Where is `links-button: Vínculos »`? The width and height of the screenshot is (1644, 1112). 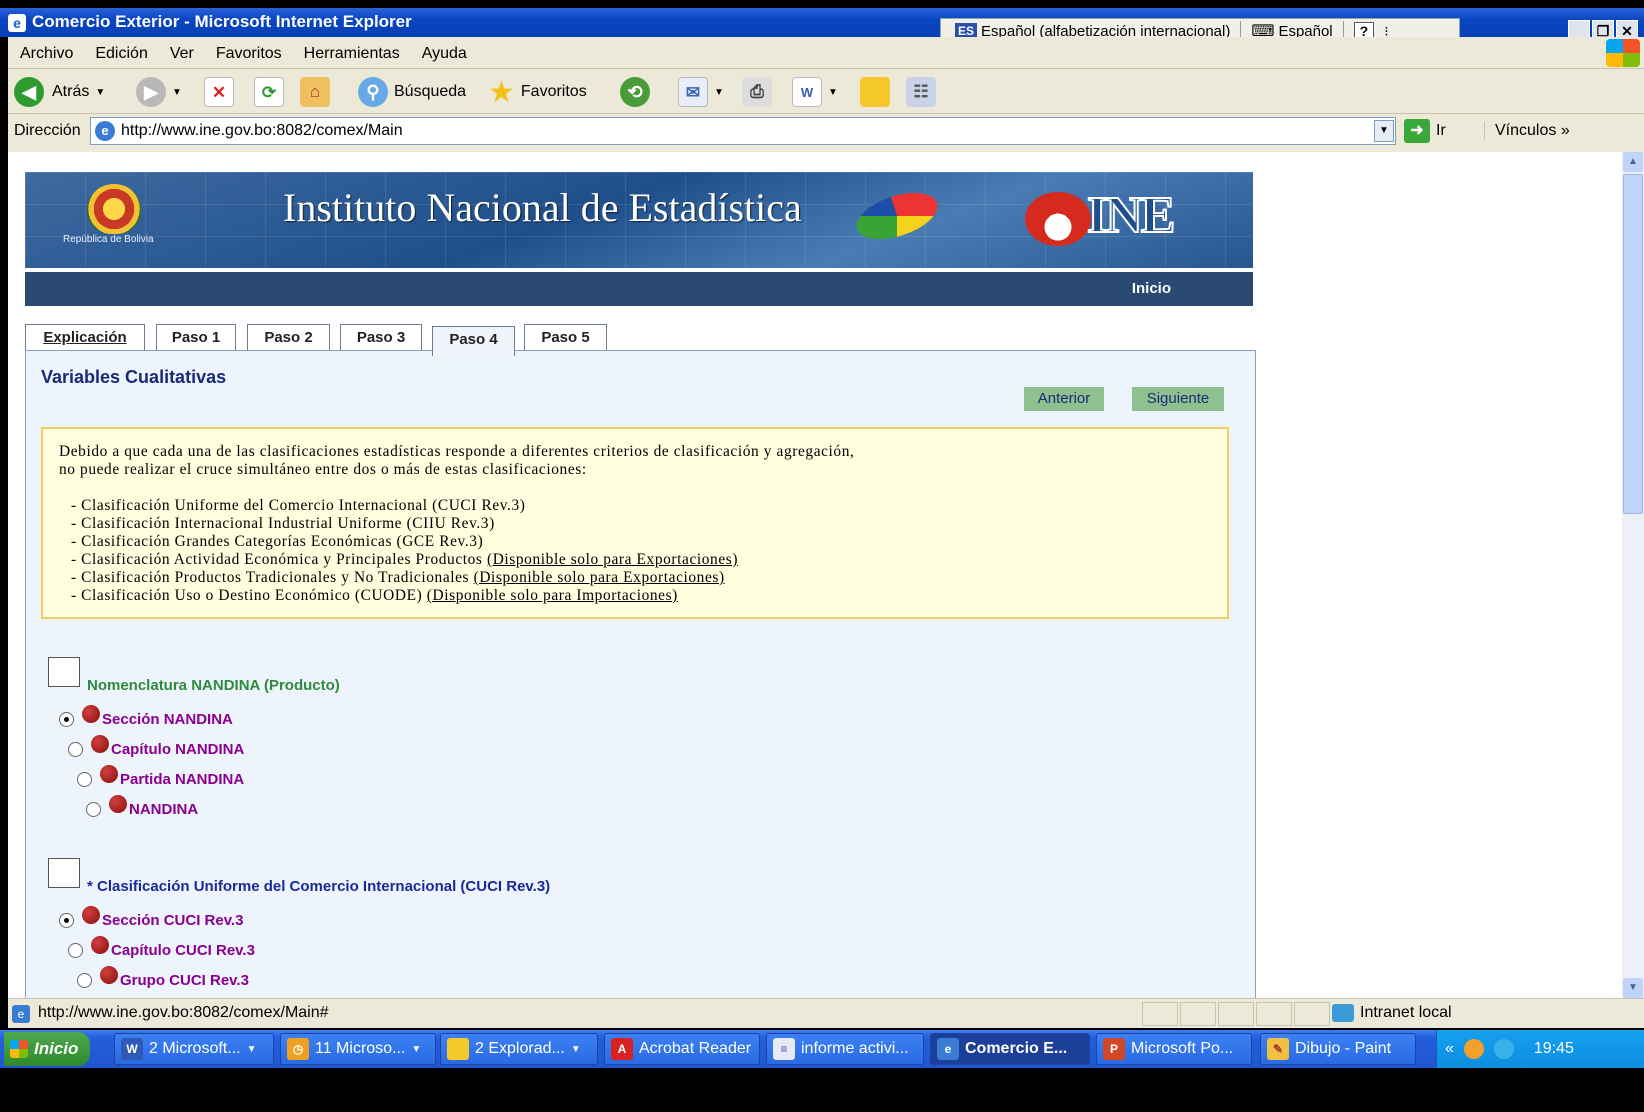 links-button: Vínculos » is located at coordinates (1527, 131).